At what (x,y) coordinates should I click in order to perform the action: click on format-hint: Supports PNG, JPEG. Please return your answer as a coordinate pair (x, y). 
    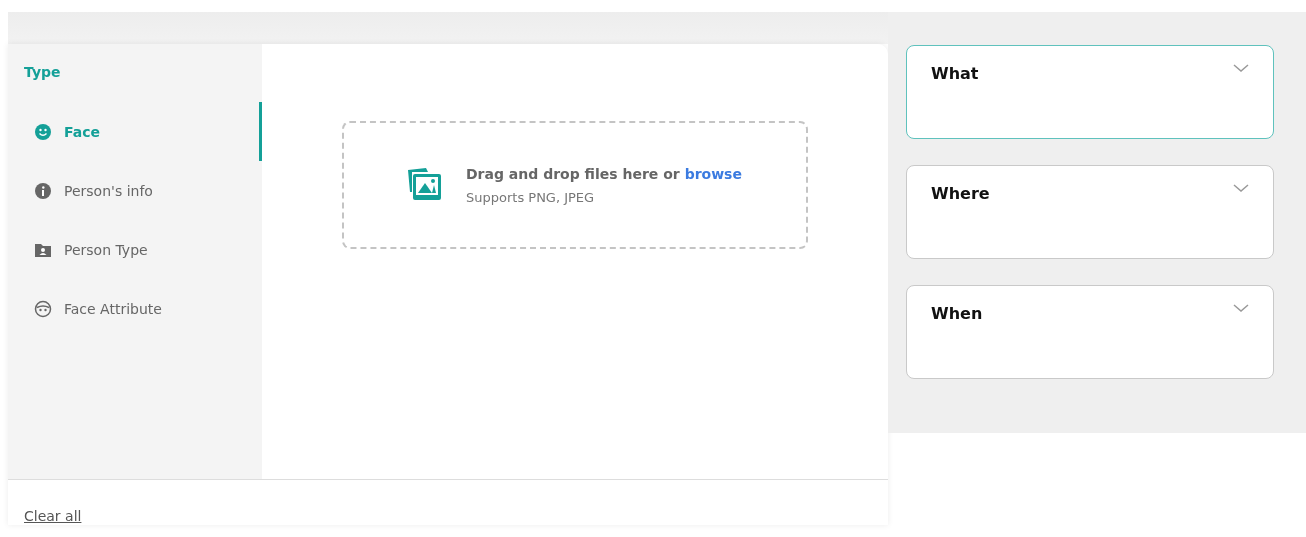
    Looking at the image, I should click on (531, 197).